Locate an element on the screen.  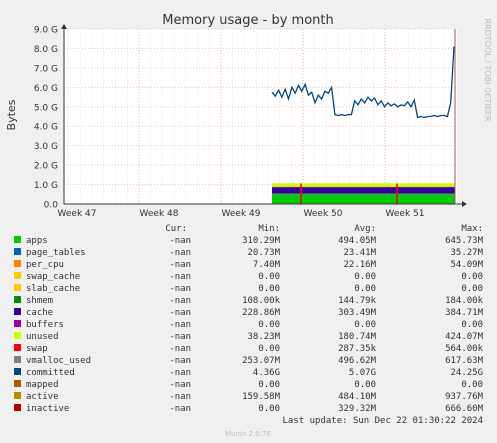
y-tick-label: 4.0 G is located at coordinates (46, 128).